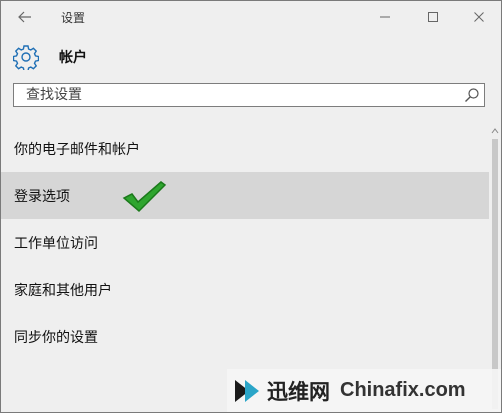  What do you see at coordinates (63, 290) in the screenshot?
I see `menu-item-label: 家庭和其他用户` at bounding box center [63, 290].